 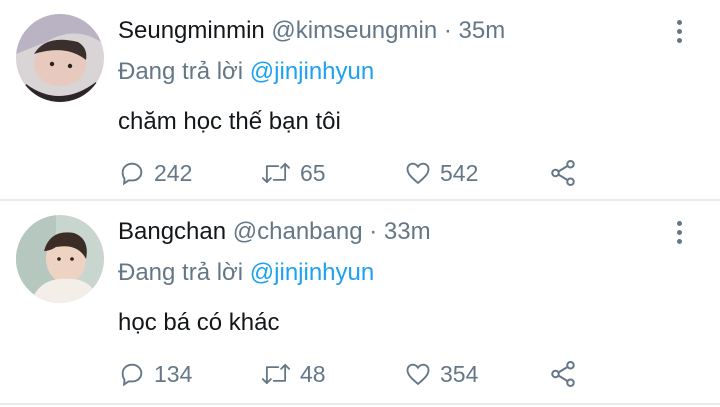 I want to click on handle: @chanbang, so click(x=298, y=231).